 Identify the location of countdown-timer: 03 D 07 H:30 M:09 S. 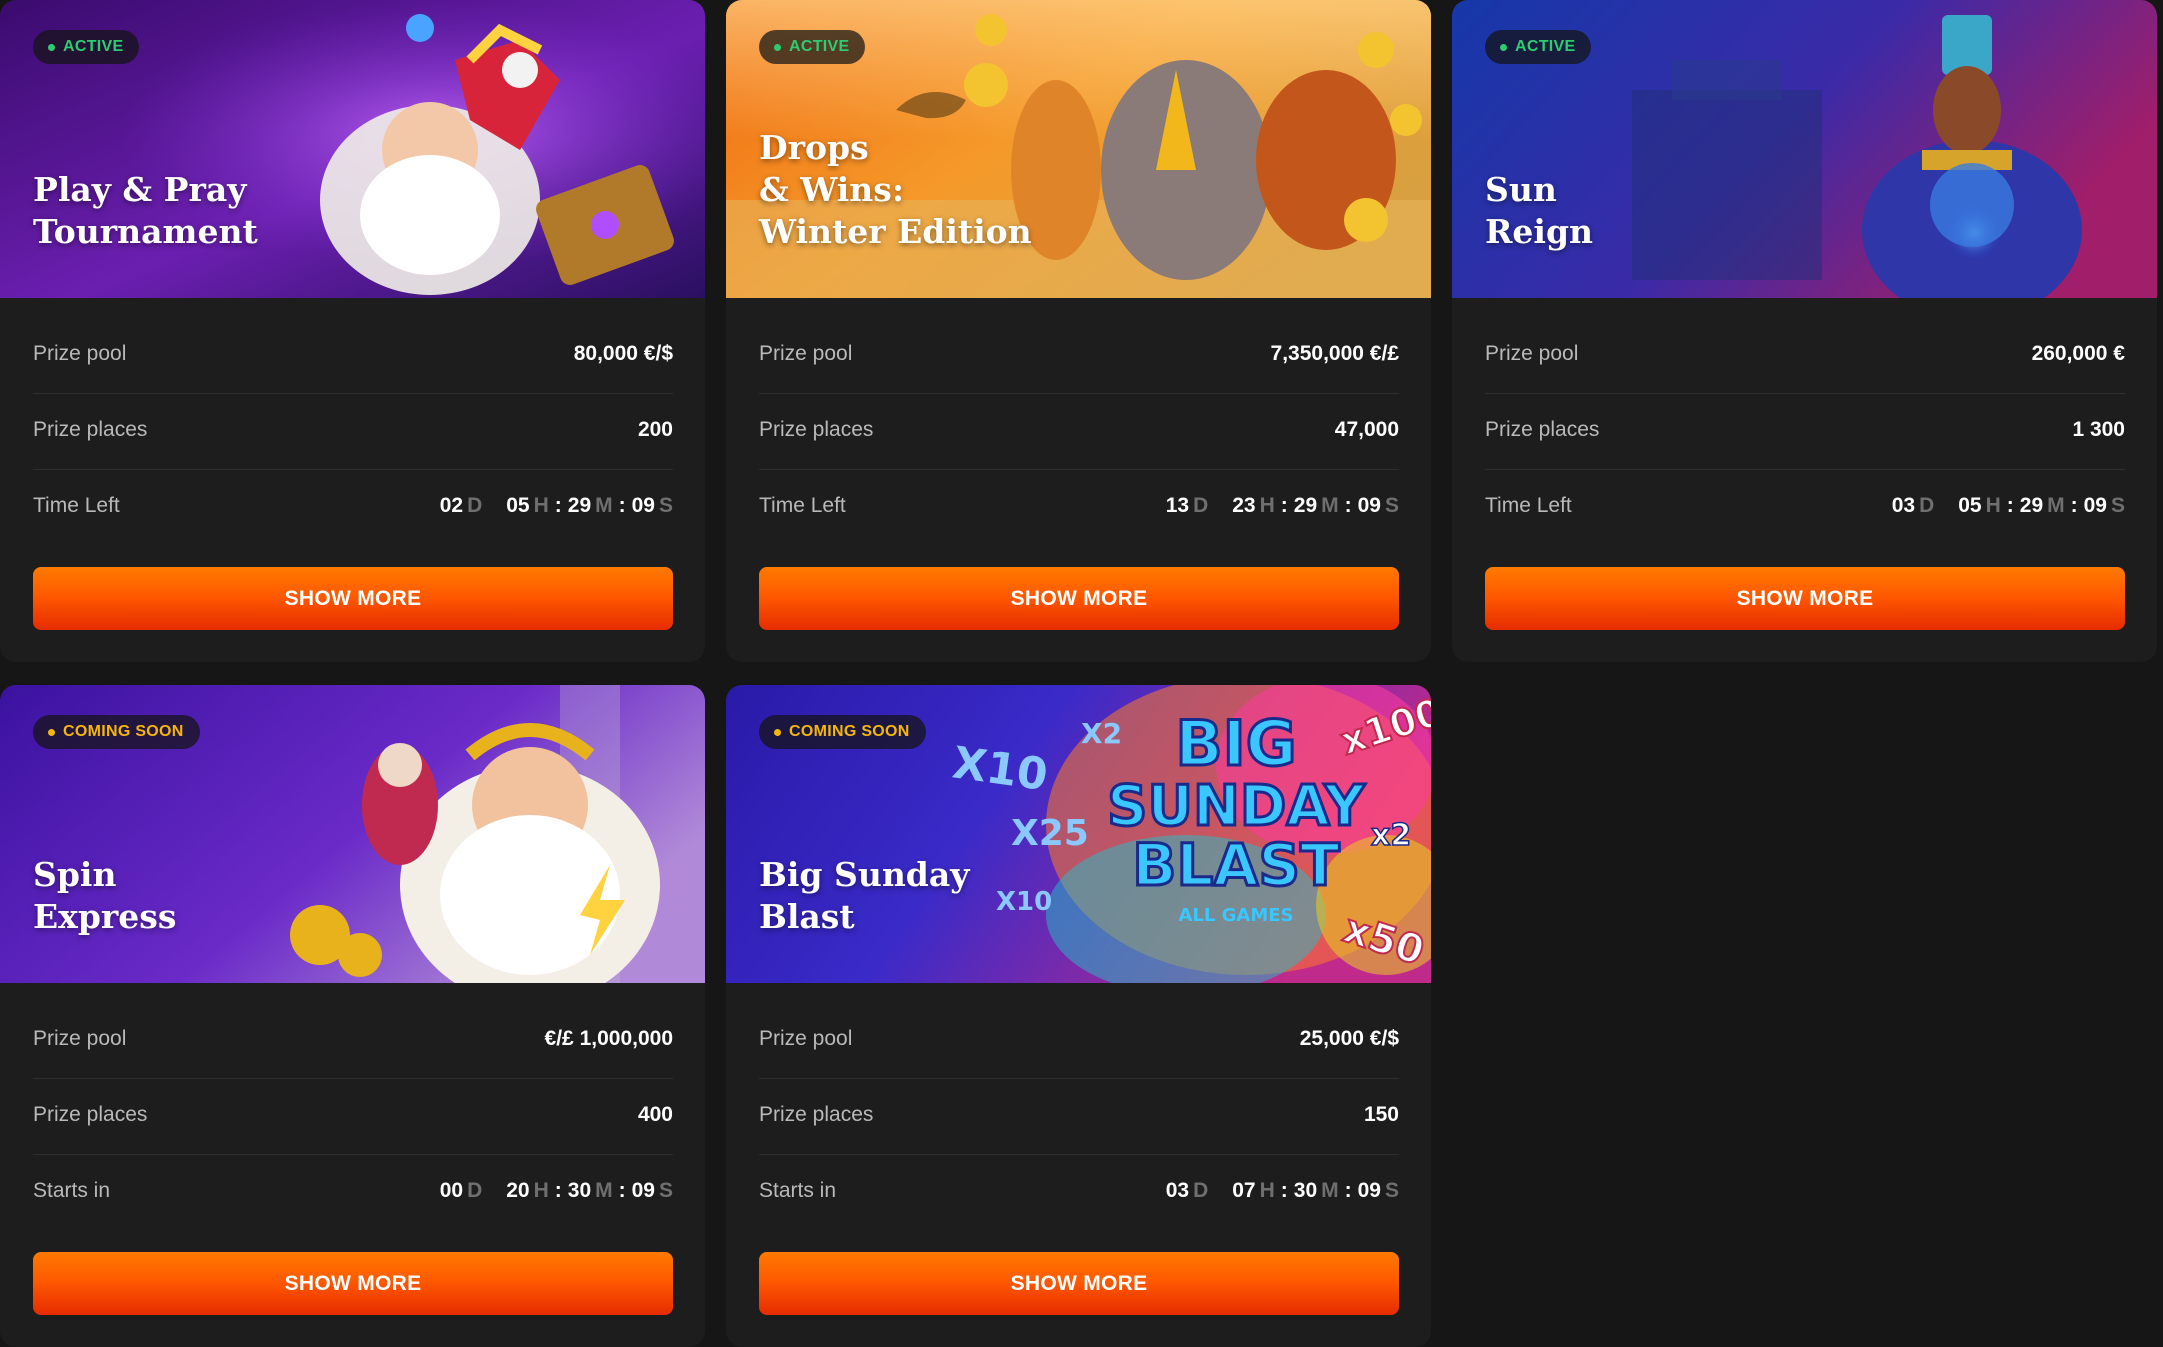
(1282, 1190).